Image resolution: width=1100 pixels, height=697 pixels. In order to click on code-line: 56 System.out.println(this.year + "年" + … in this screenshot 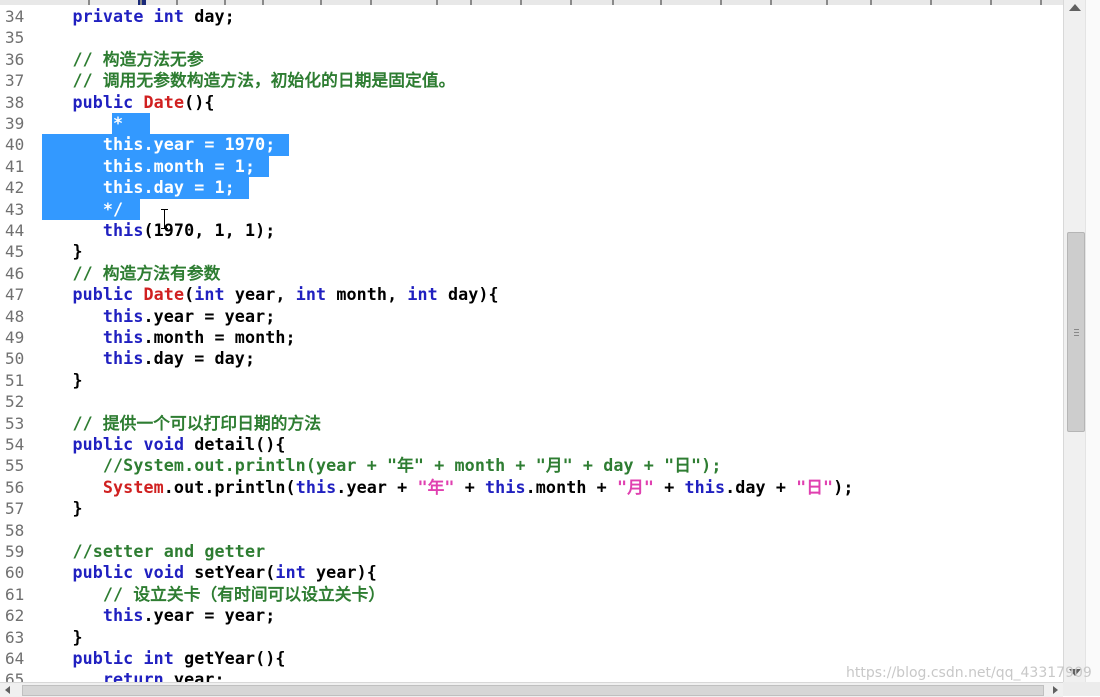, I will do `click(531, 487)`.